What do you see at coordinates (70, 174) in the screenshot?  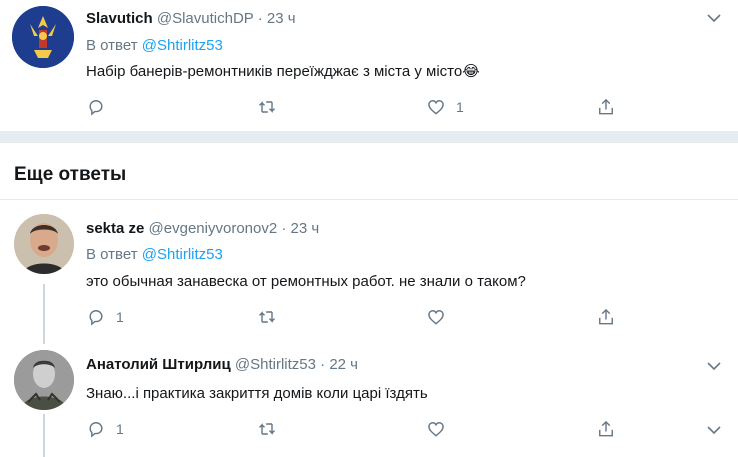 I see `section-title: Еще ответы` at bounding box center [70, 174].